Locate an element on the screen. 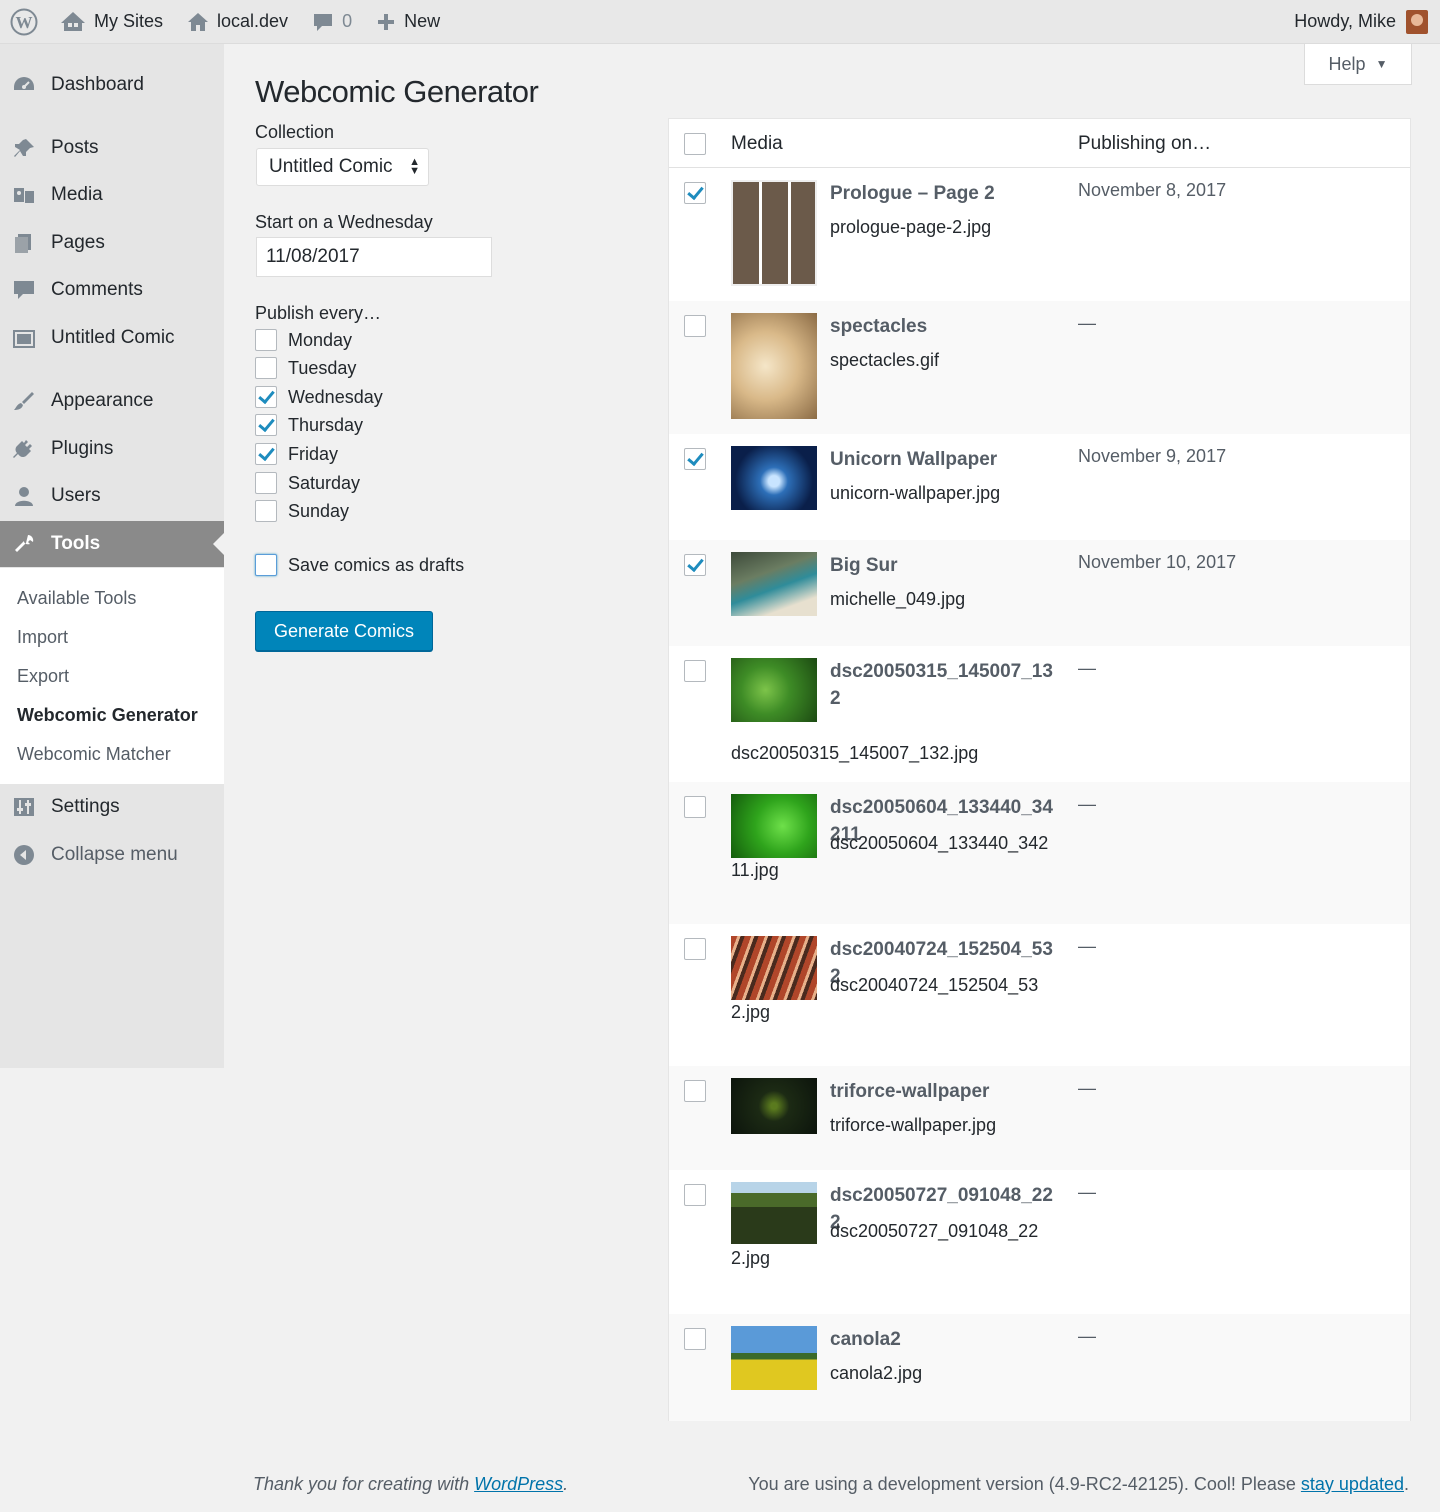 This screenshot has width=1440, height=1512. collection-label: Collection is located at coordinates (295, 132).